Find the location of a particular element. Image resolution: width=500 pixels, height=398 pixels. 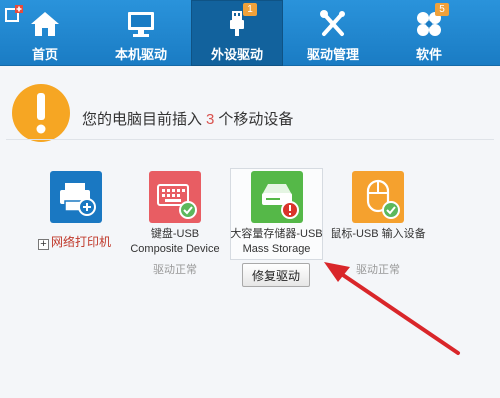

home-icon is located at coordinates (45, 24).